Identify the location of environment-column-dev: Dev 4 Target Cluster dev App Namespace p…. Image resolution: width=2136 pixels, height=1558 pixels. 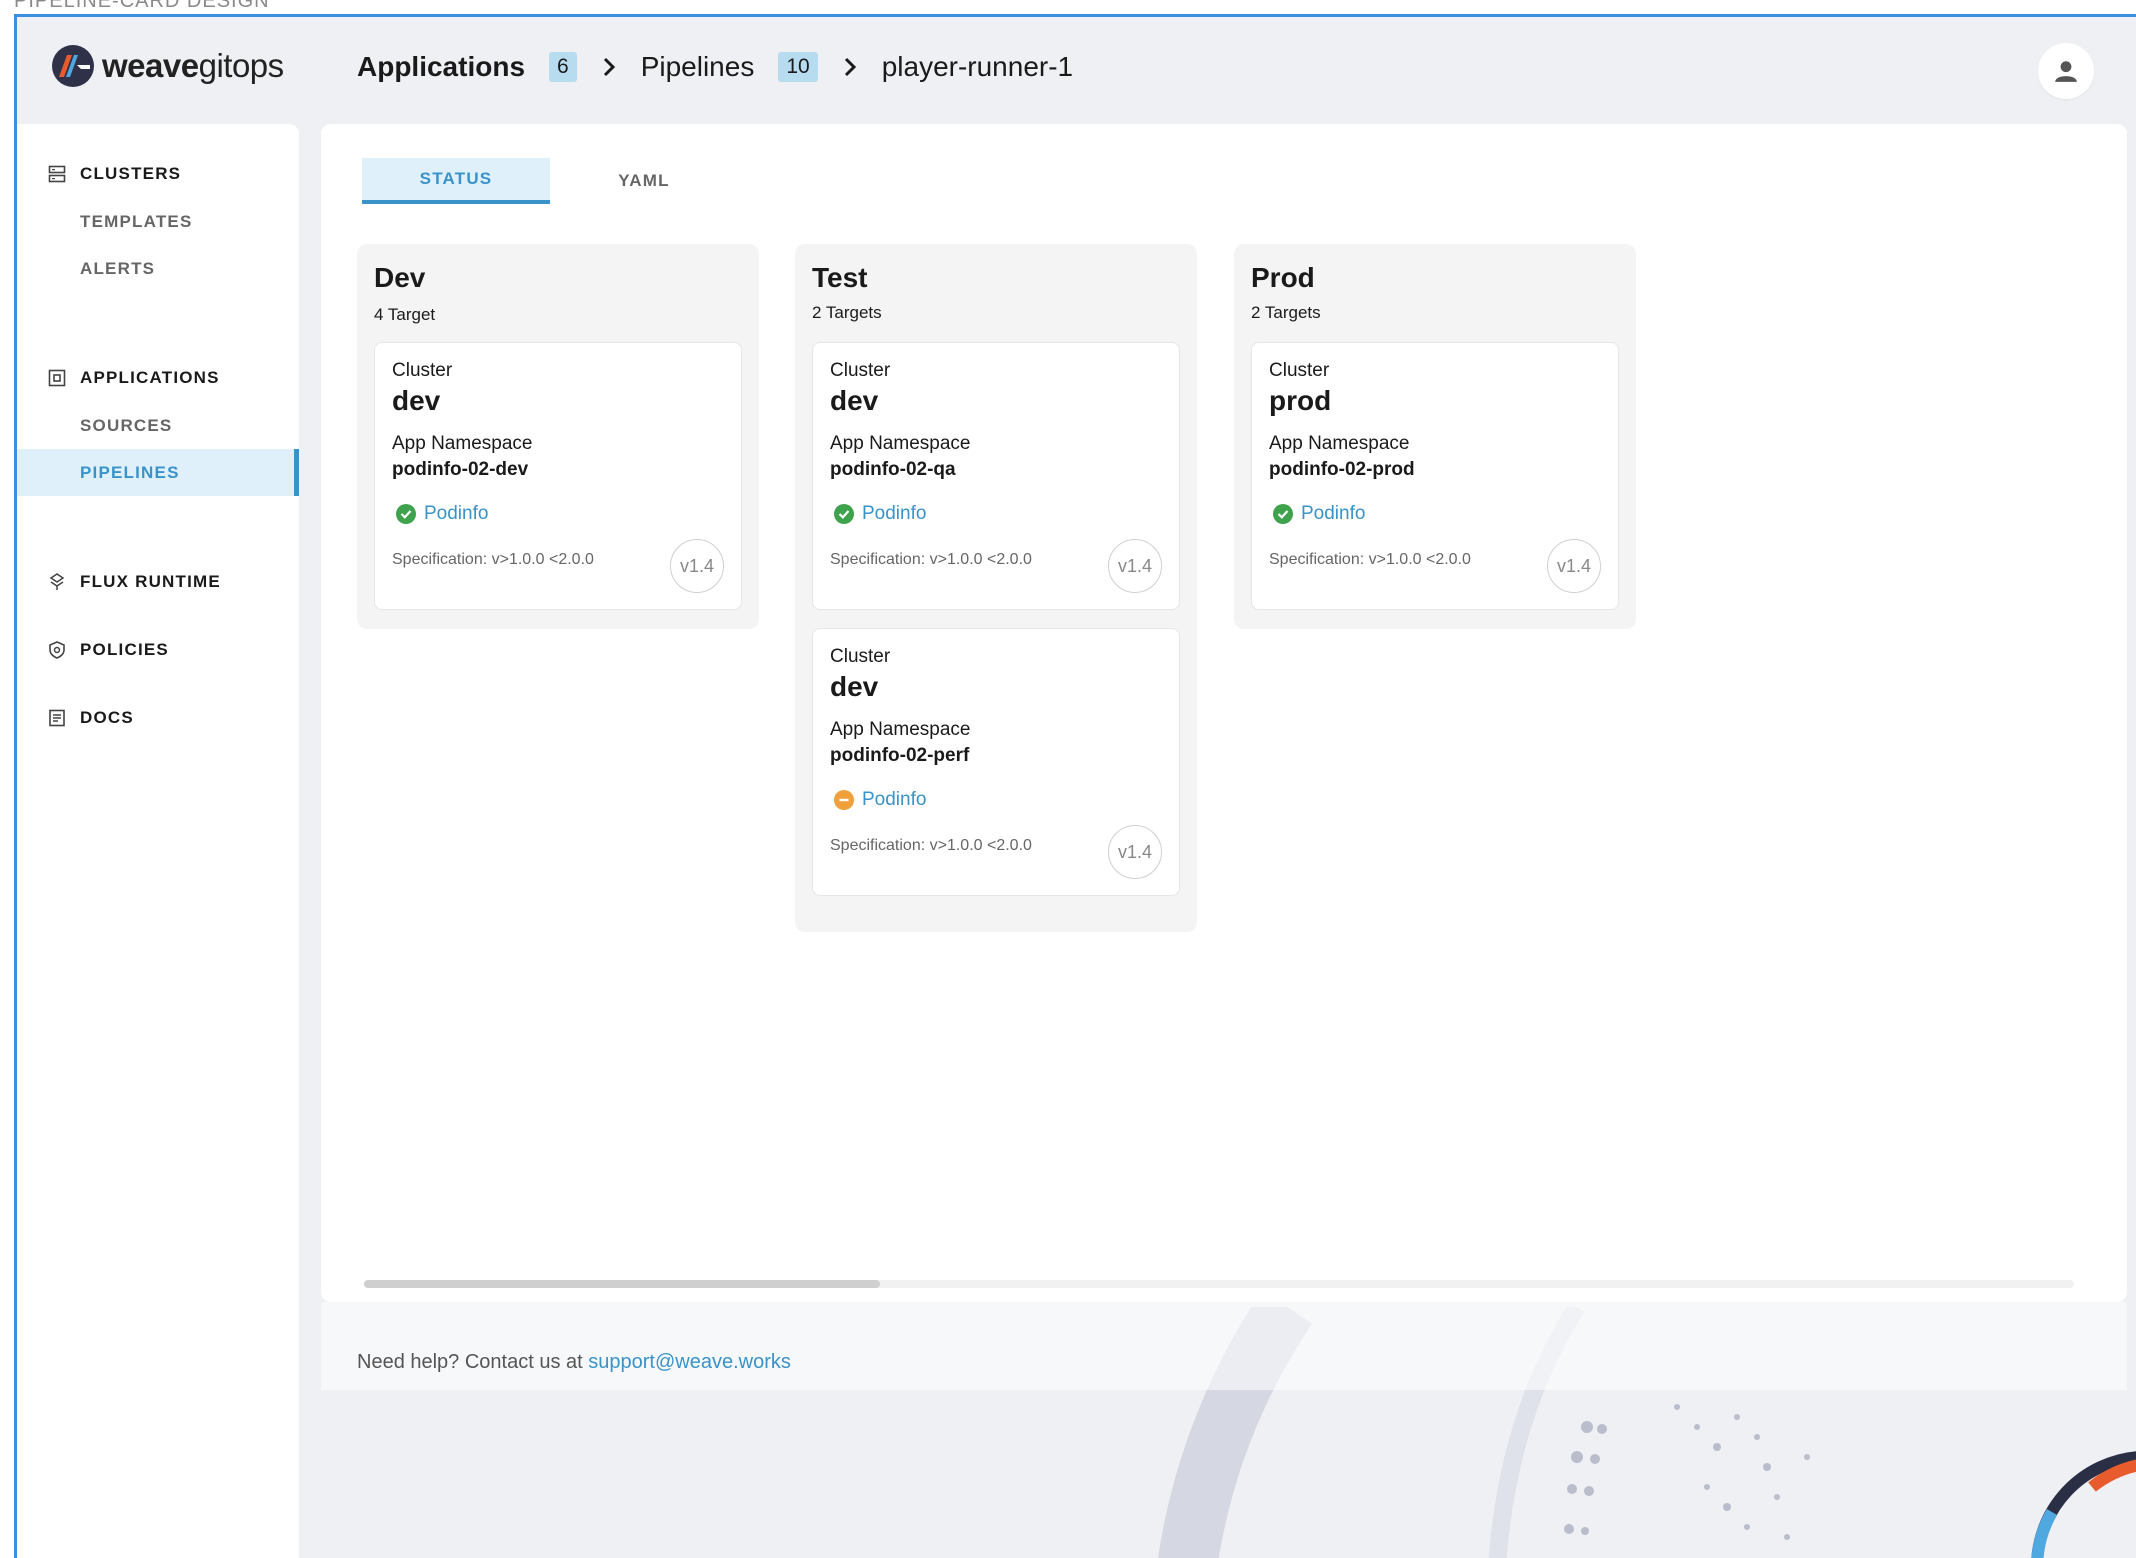
(558, 436).